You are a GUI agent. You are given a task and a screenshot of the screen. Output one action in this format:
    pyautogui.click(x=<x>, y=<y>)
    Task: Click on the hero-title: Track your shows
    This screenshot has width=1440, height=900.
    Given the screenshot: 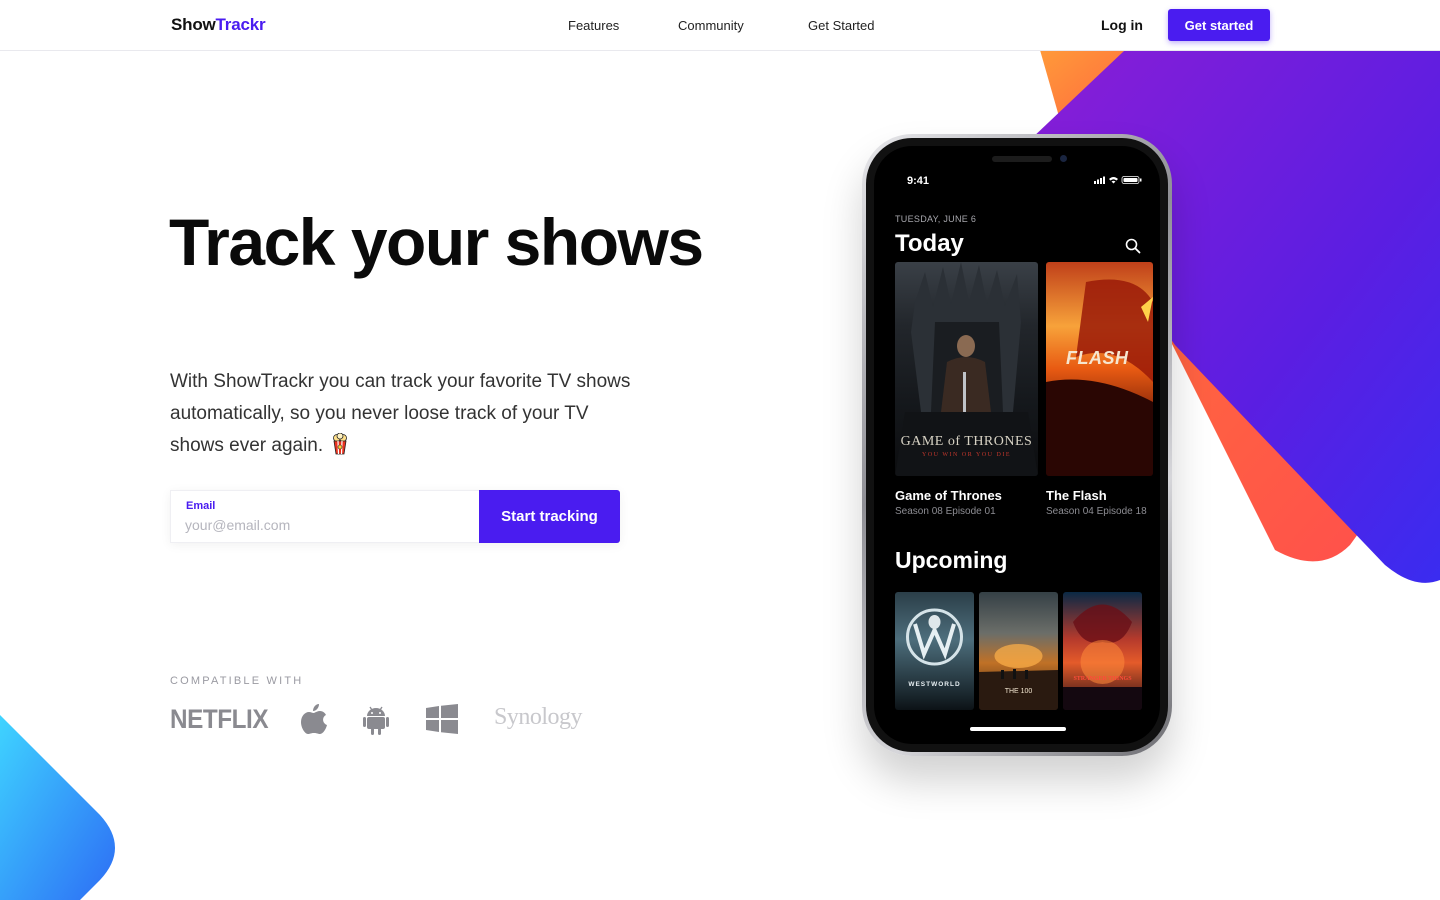 What is the action you would take?
    pyautogui.click(x=436, y=242)
    